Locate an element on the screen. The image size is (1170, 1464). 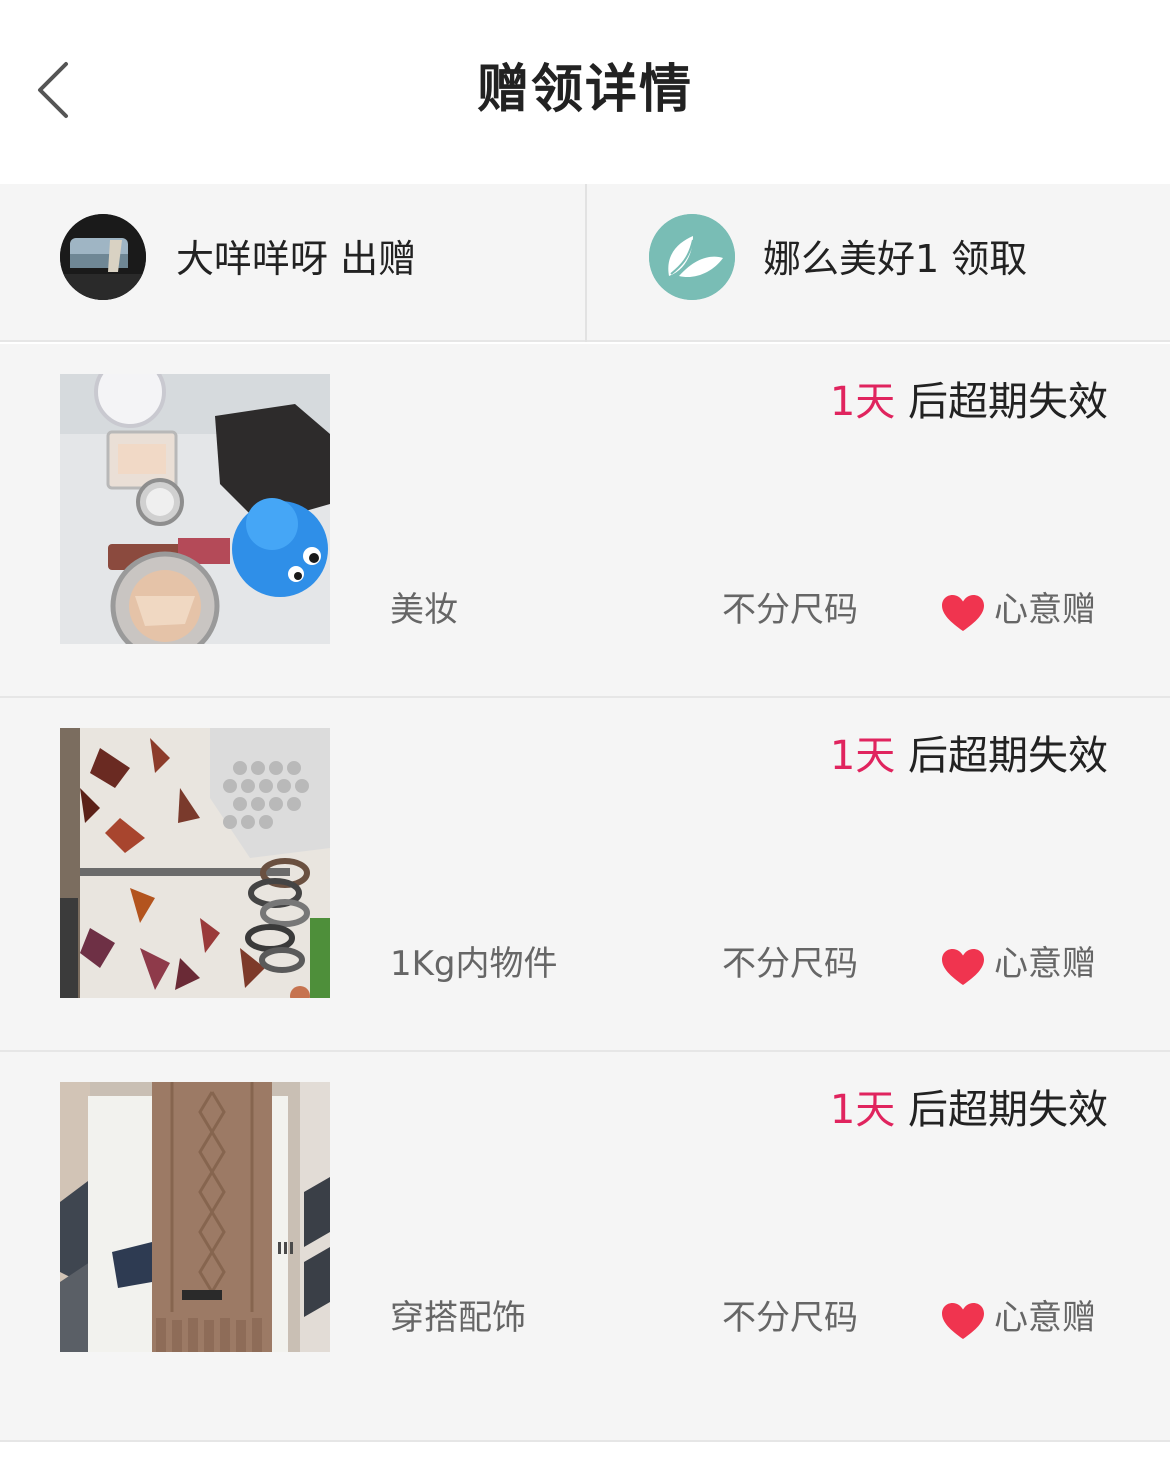
page-title: 赠领详情 is located at coordinates (584, 90).